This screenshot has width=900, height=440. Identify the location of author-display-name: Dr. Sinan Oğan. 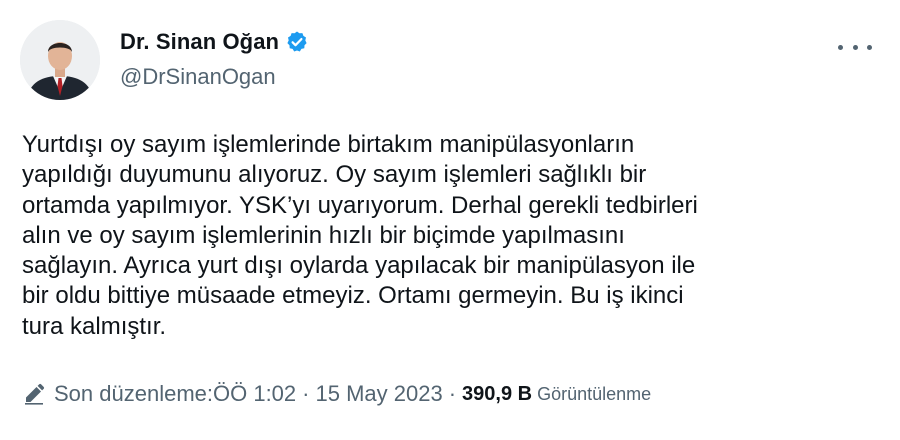
(199, 42).